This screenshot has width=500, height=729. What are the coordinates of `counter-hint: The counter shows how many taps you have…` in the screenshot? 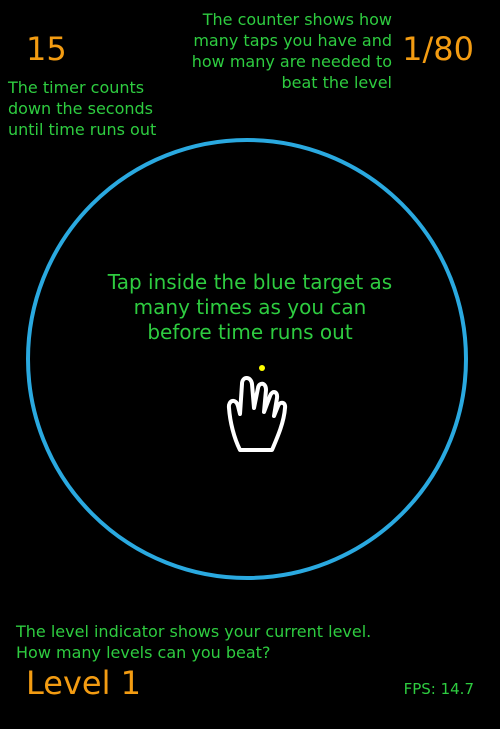 It's located at (291, 51).